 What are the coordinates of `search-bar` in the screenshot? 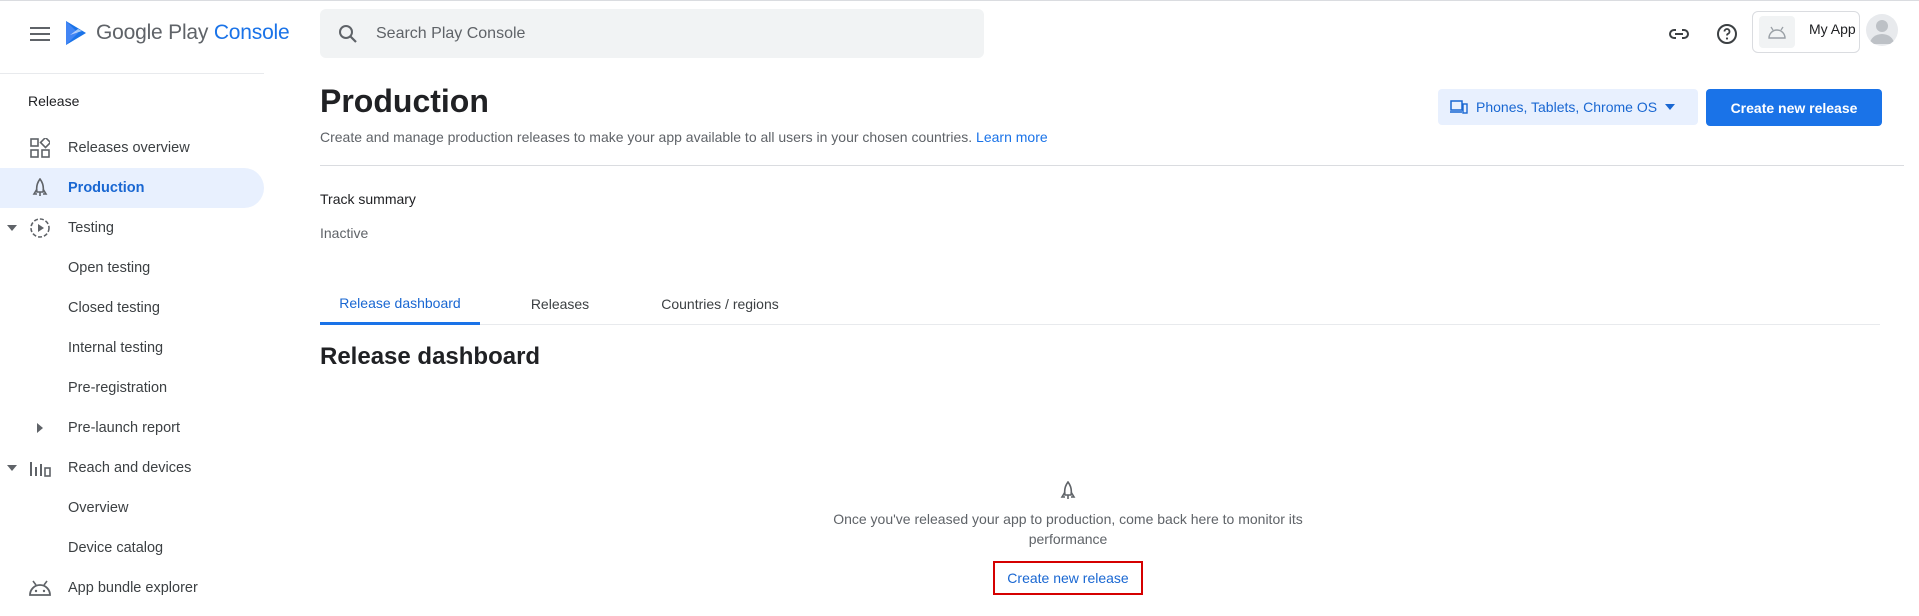 It's located at (652, 33).